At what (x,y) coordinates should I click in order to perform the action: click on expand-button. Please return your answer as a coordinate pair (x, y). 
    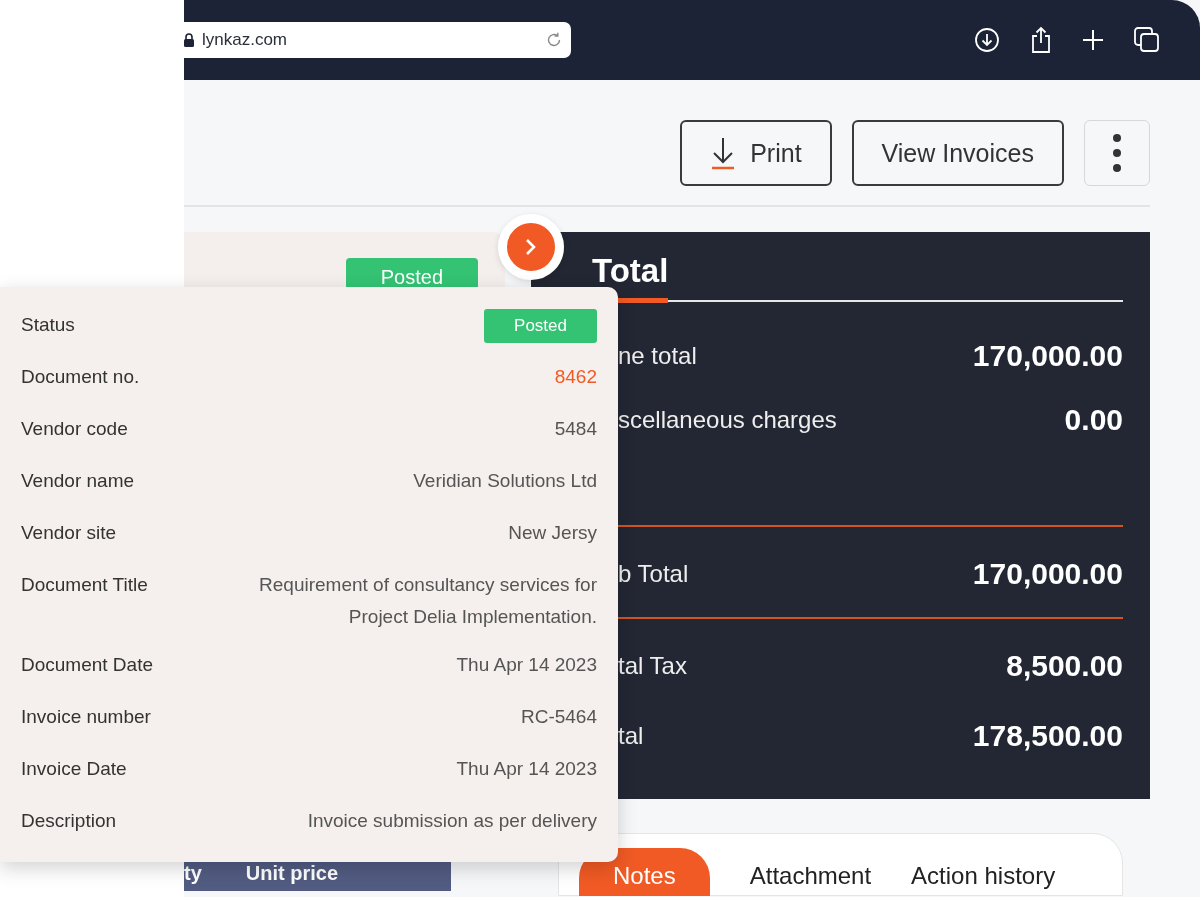
    Looking at the image, I should click on (531, 247).